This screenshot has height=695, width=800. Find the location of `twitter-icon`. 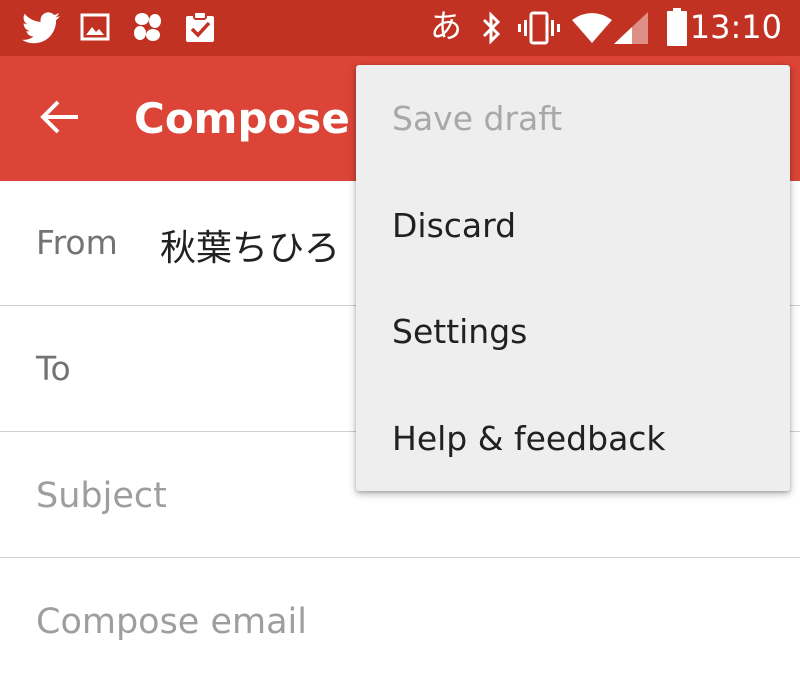

twitter-icon is located at coordinates (41, 28).